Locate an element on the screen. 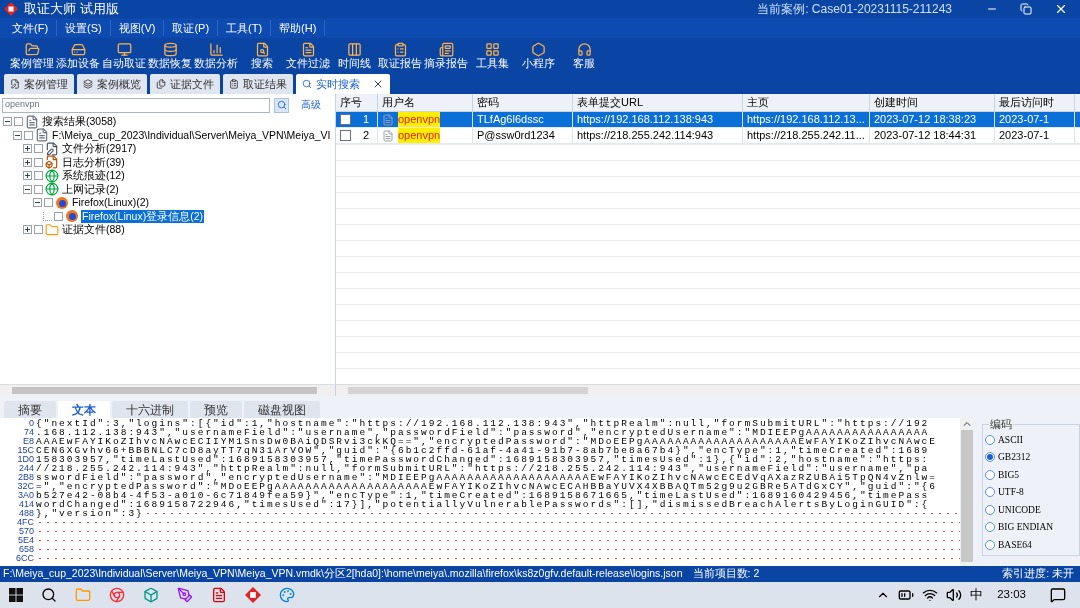  tree-item: 搜索结果(3058) is located at coordinates (79, 122).